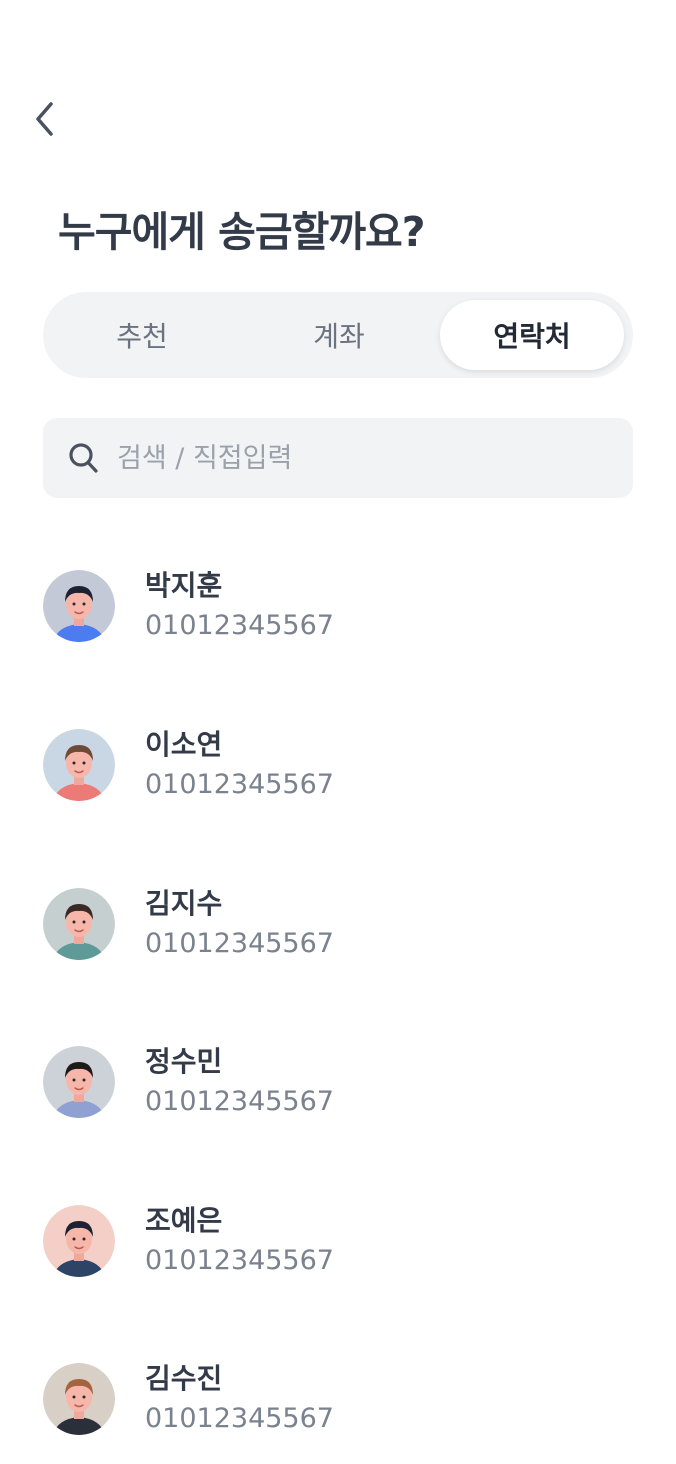  Describe the element at coordinates (338, 1410) in the screenshot. I see `contact-item: 김수진 01012345567` at that location.